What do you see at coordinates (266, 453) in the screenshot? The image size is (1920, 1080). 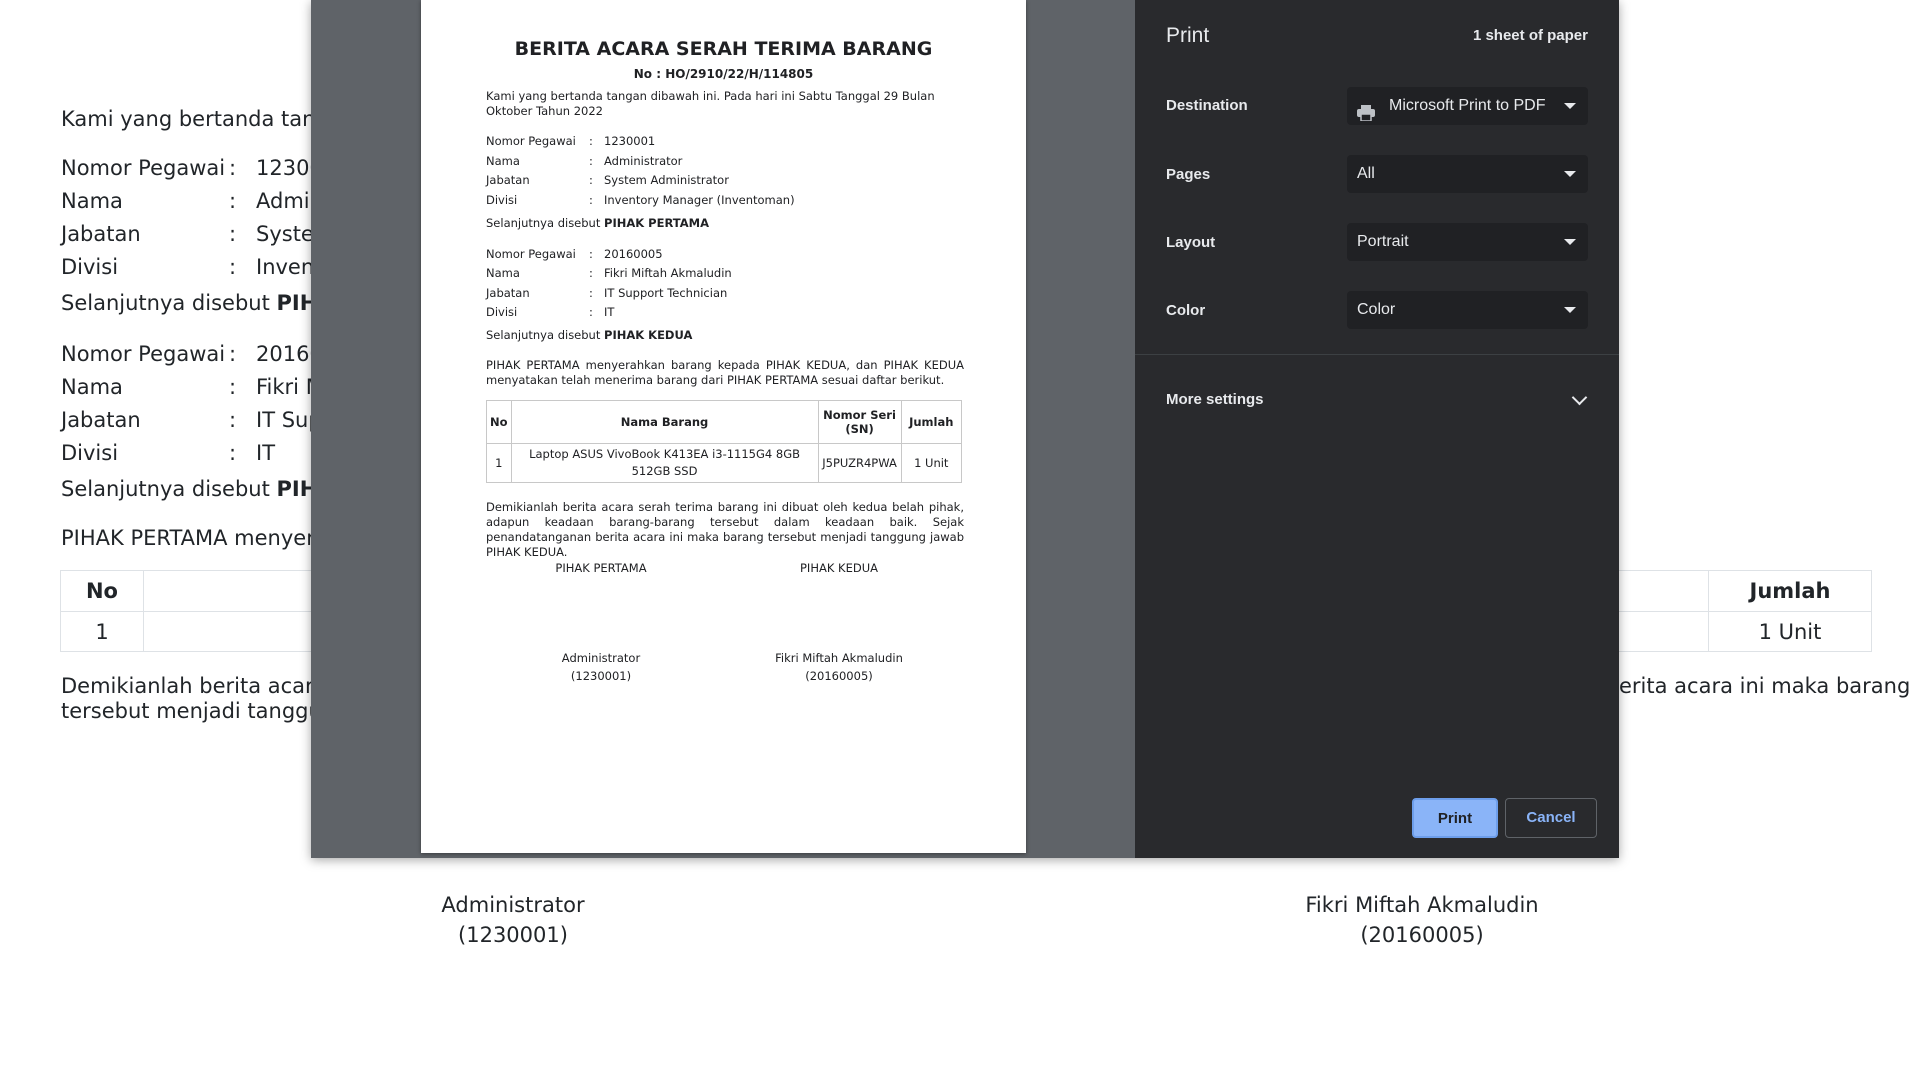 I see `bg-field-value: IT` at bounding box center [266, 453].